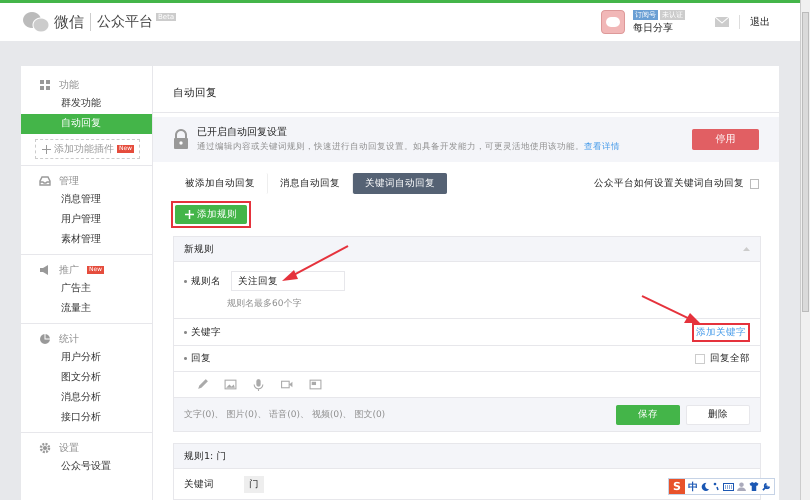 This screenshot has height=500, width=810. I want to click on scrollbar, so click(805, 250).